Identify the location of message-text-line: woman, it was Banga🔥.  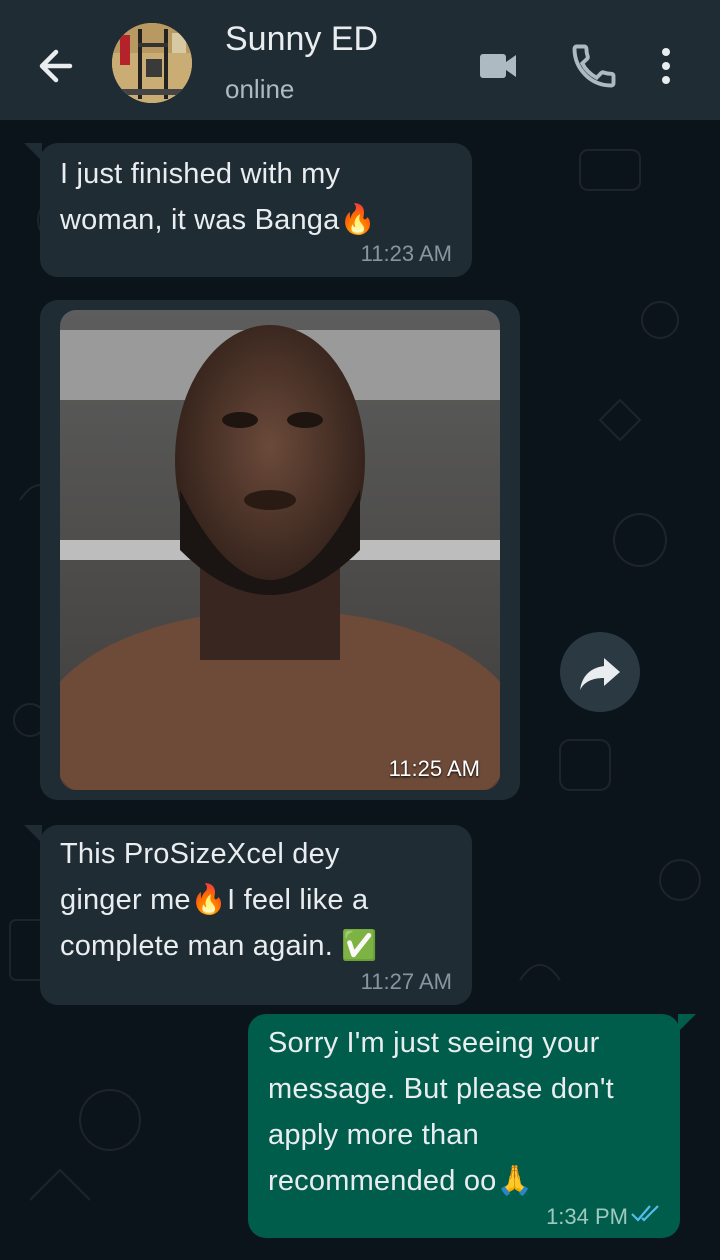
(218, 220).